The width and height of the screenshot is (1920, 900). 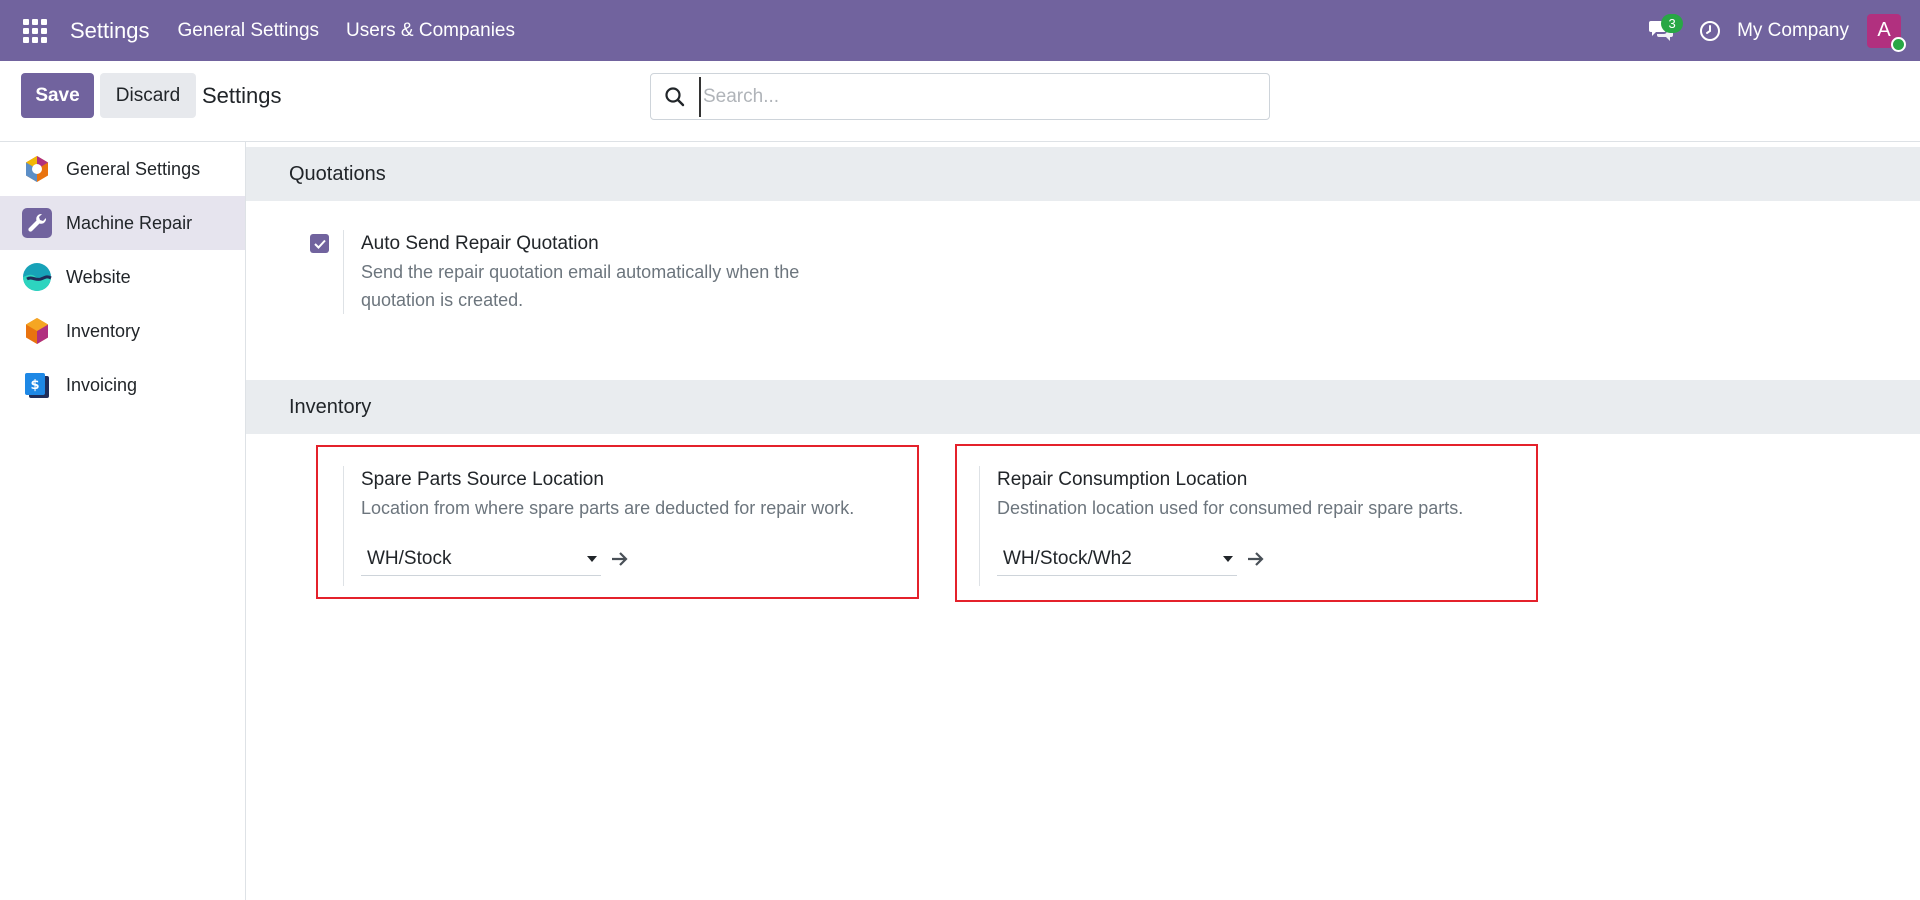 What do you see at coordinates (481, 559) in the screenshot?
I see `spare-parts-location-select: WH/Stock` at bounding box center [481, 559].